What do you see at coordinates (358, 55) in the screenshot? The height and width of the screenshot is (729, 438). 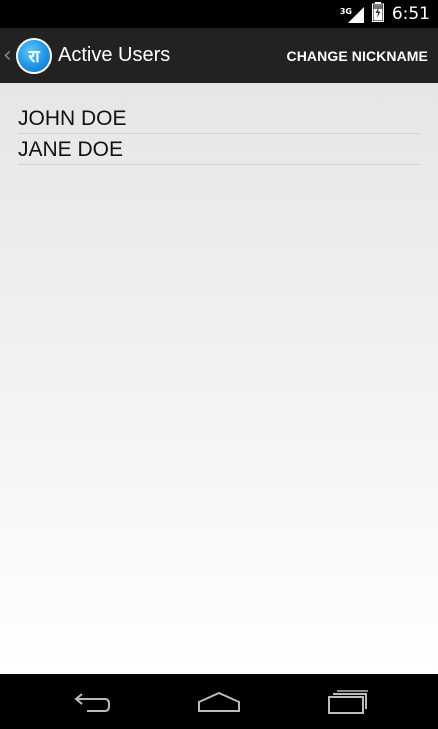 I see `change-nickname-button: CHANGE NICKNAME` at bounding box center [358, 55].